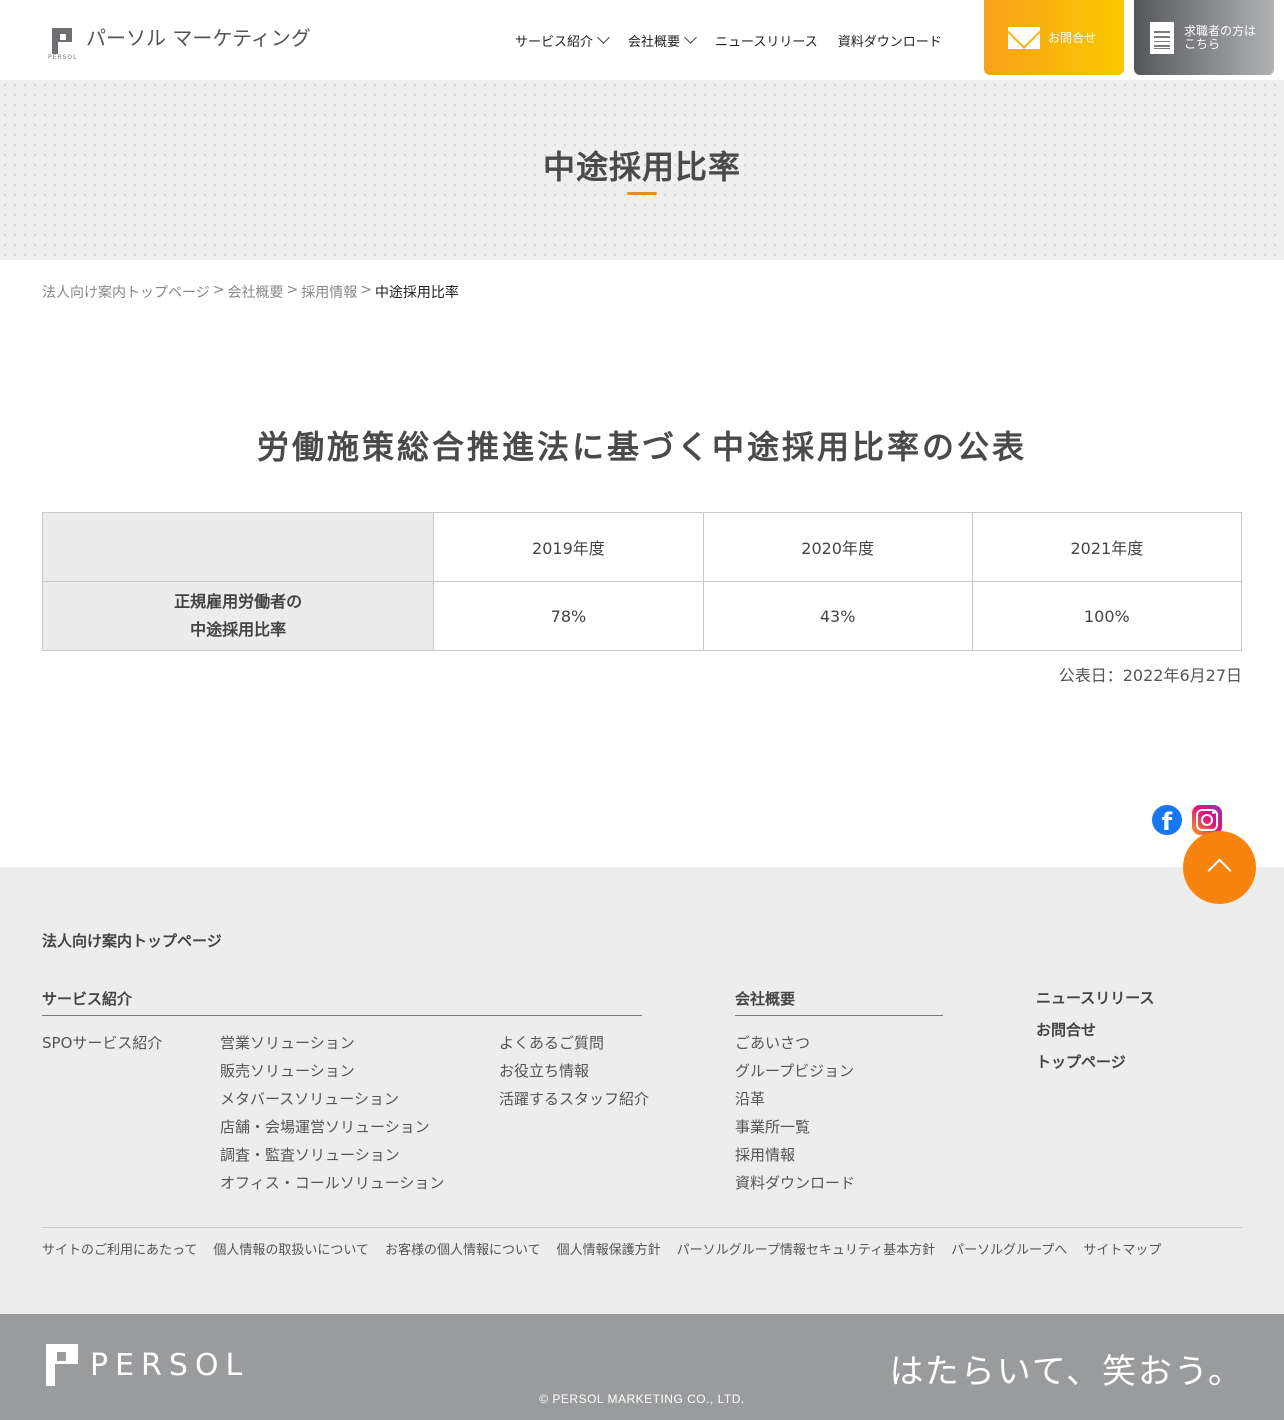 Image resolution: width=1284 pixels, height=1420 pixels. Describe the element at coordinates (62, 1365) in the screenshot. I see `persol-logo-mark` at that location.